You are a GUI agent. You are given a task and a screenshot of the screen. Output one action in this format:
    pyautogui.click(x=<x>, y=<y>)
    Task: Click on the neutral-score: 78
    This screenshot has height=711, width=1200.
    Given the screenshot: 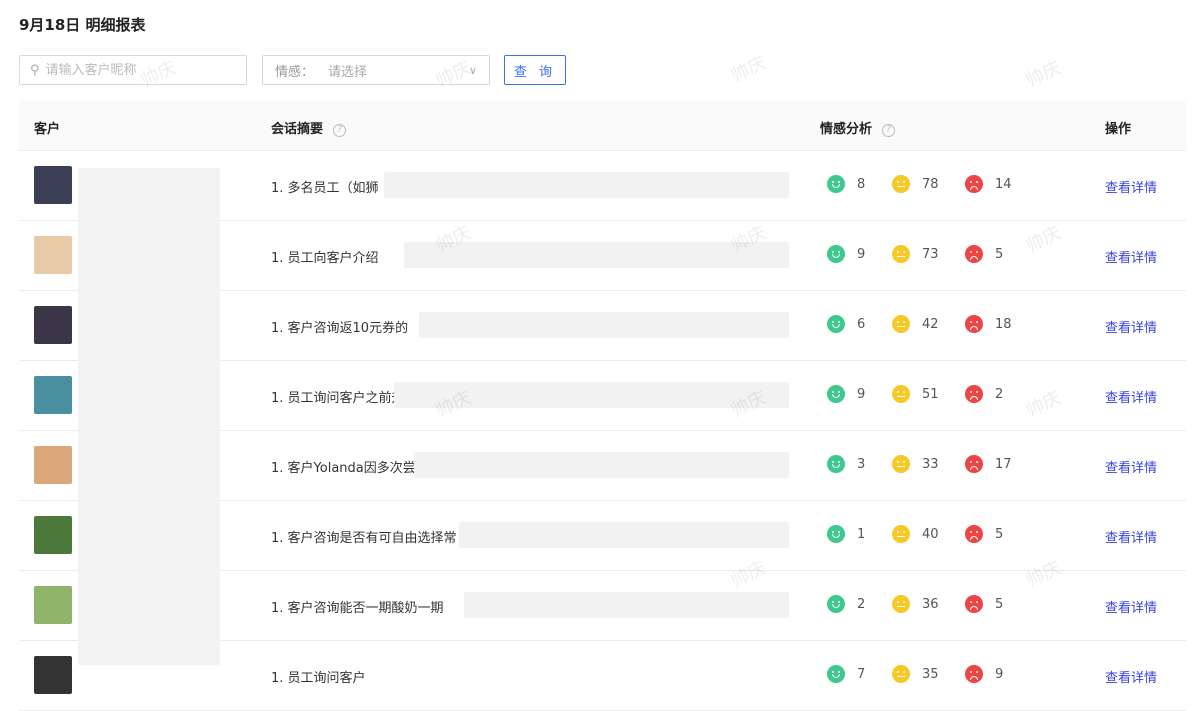 What is the action you would take?
    pyautogui.click(x=915, y=184)
    